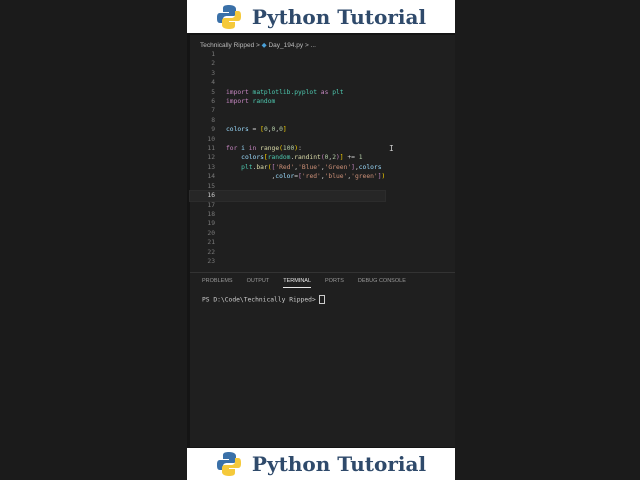 Image resolution: width=640 pixels, height=480 pixels. I want to click on line-number: 5, so click(213, 92).